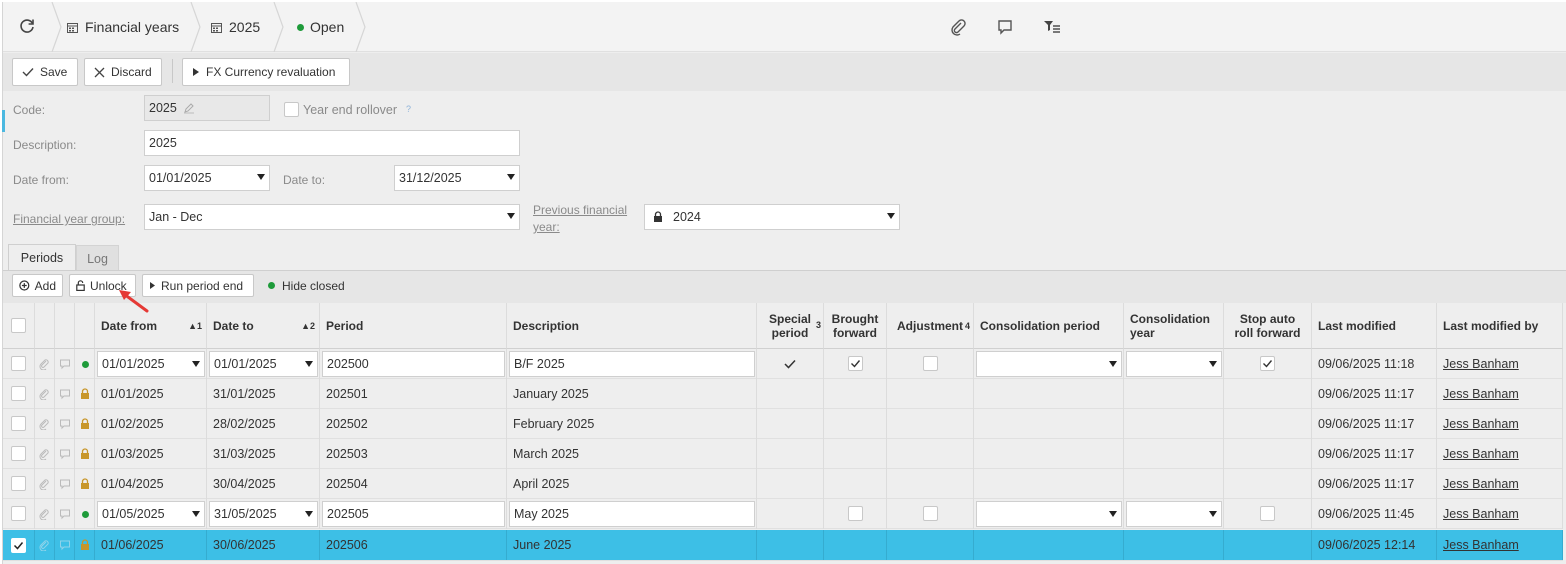 The width and height of the screenshot is (1566, 564). What do you see at coordinates (263, 326) in the screenshot?
I see `header-date-to: Date to ▲2` at bounding box center [263, 326].